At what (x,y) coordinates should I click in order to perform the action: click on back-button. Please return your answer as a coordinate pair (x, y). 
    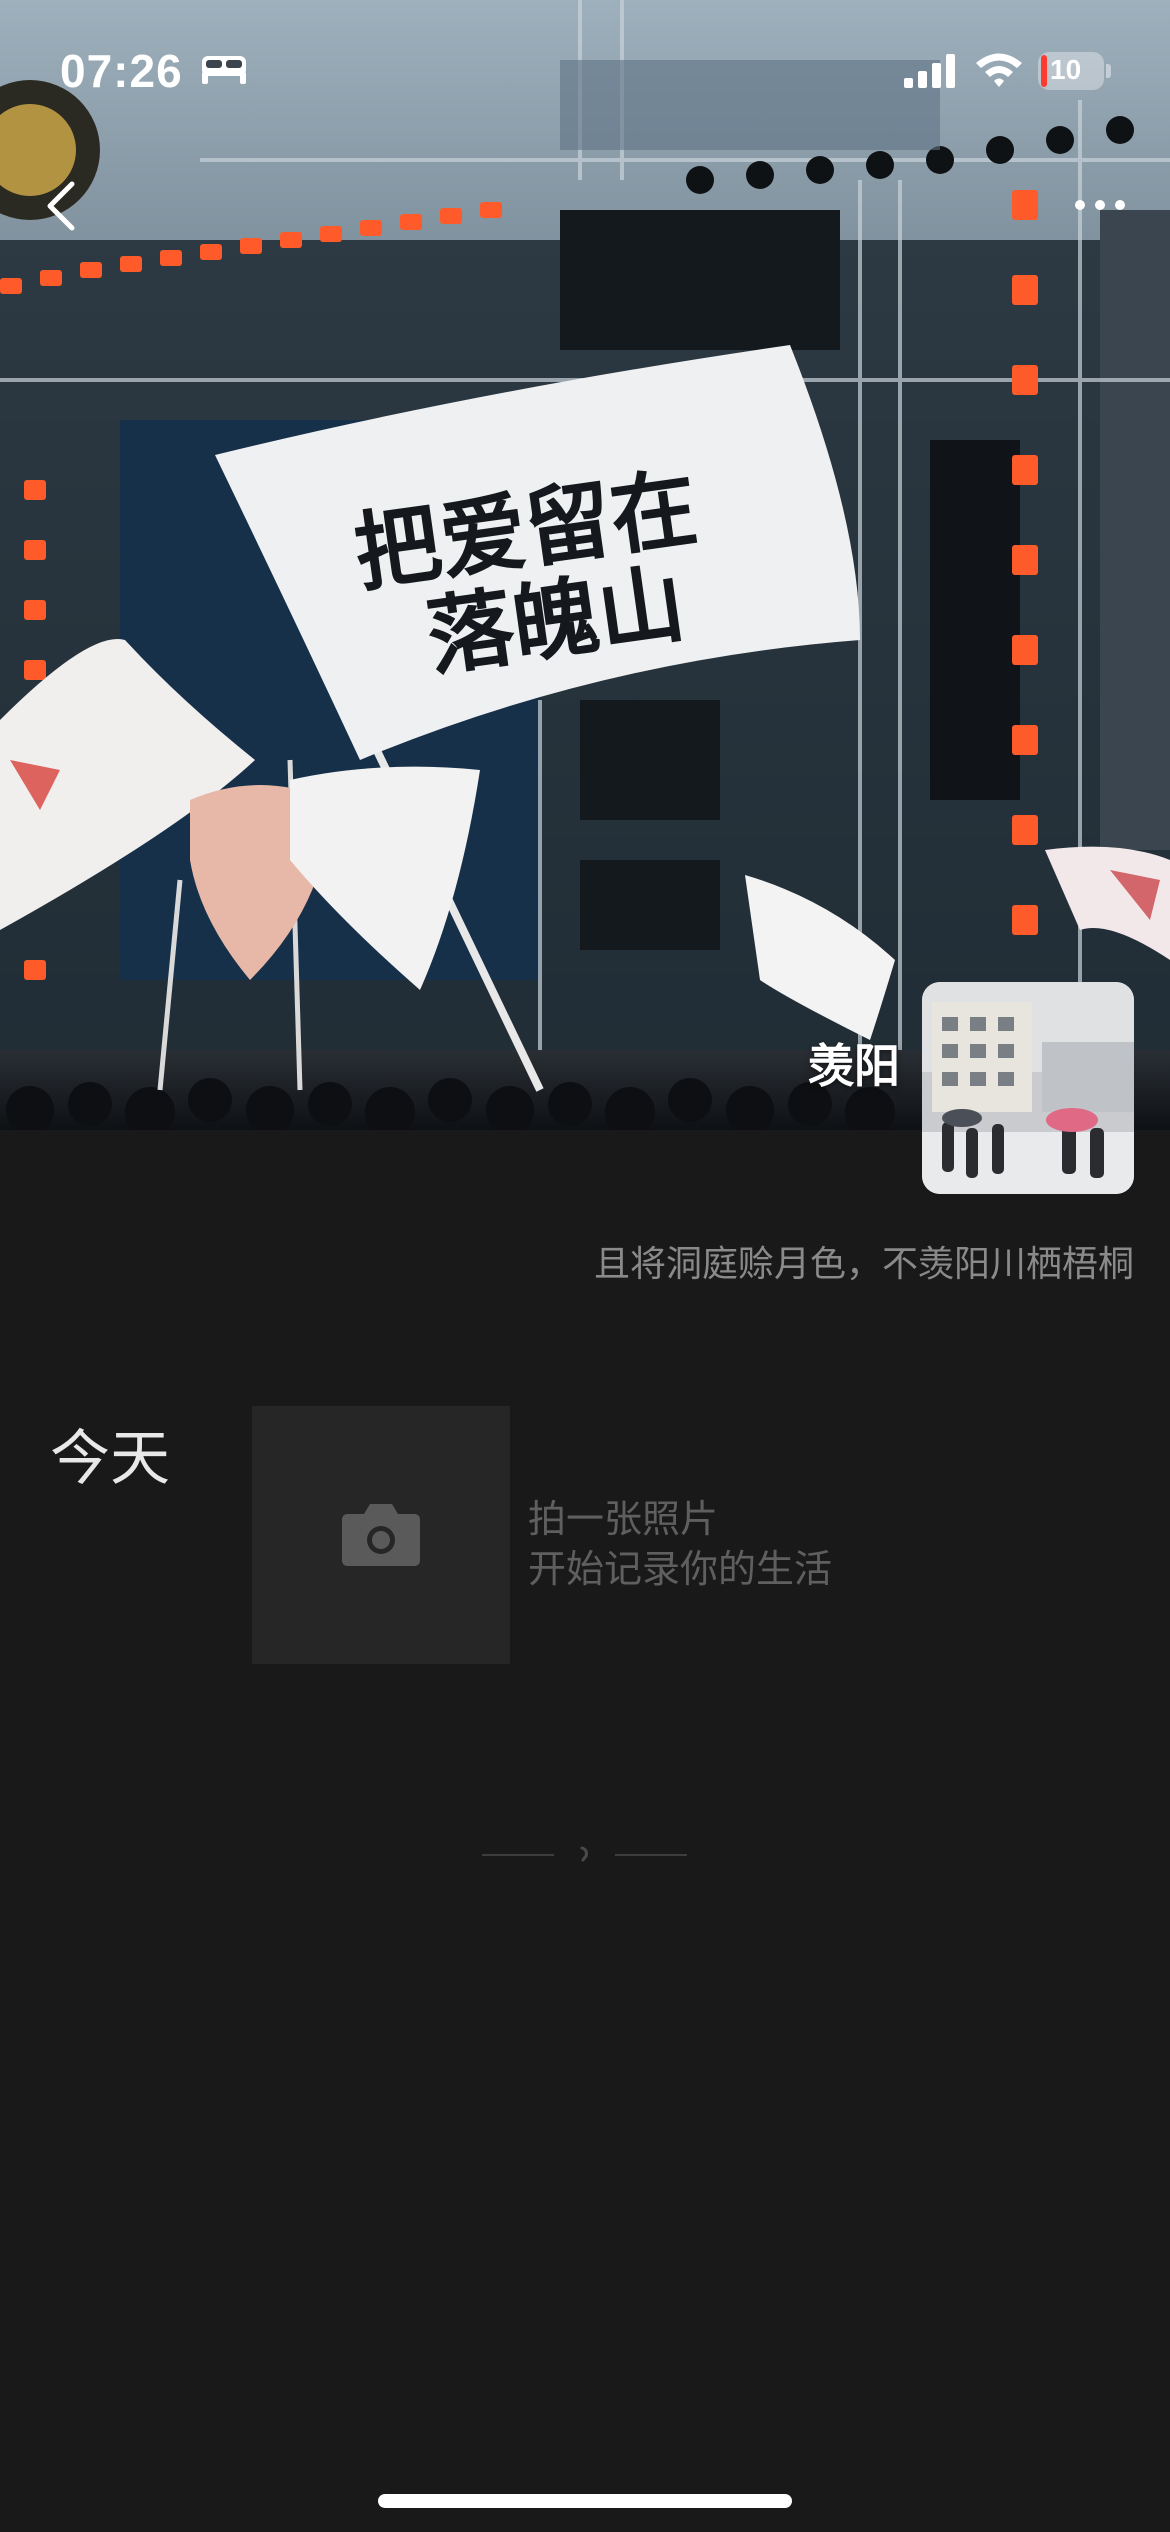
    Looking at the image, I should click on (66, 206).